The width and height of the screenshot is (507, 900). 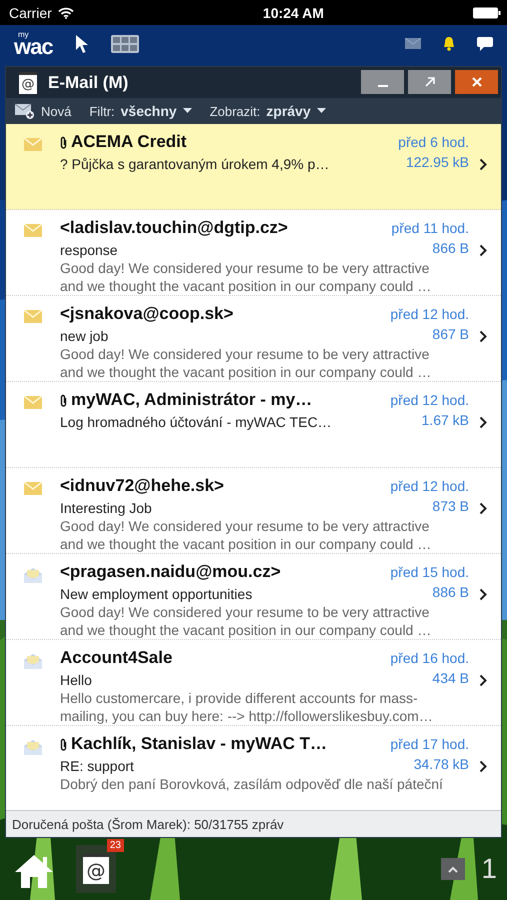 I want to click on message-preview: Hello customercare, i provide different accounts for mass-, so click(x=239, y=698).